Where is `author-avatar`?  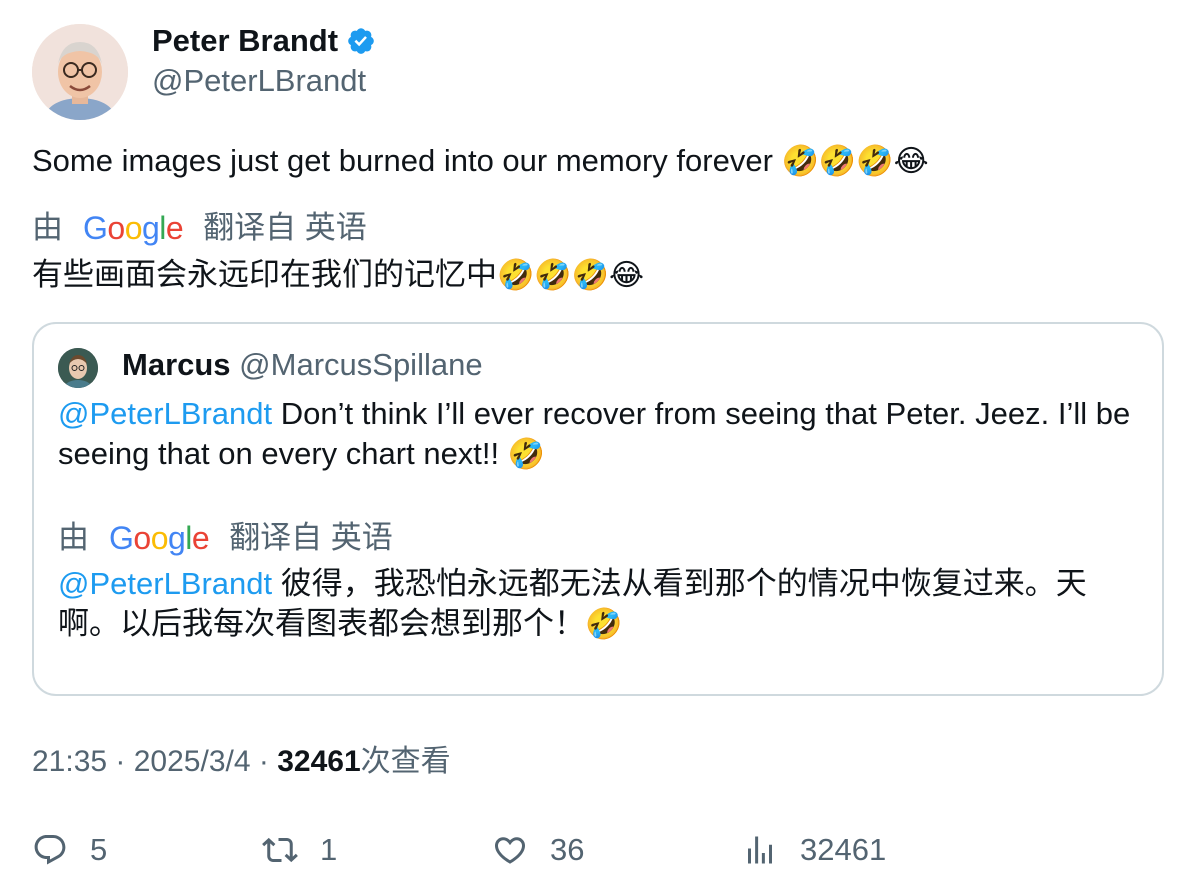
author-avatar is located at coordinates (80, 72).